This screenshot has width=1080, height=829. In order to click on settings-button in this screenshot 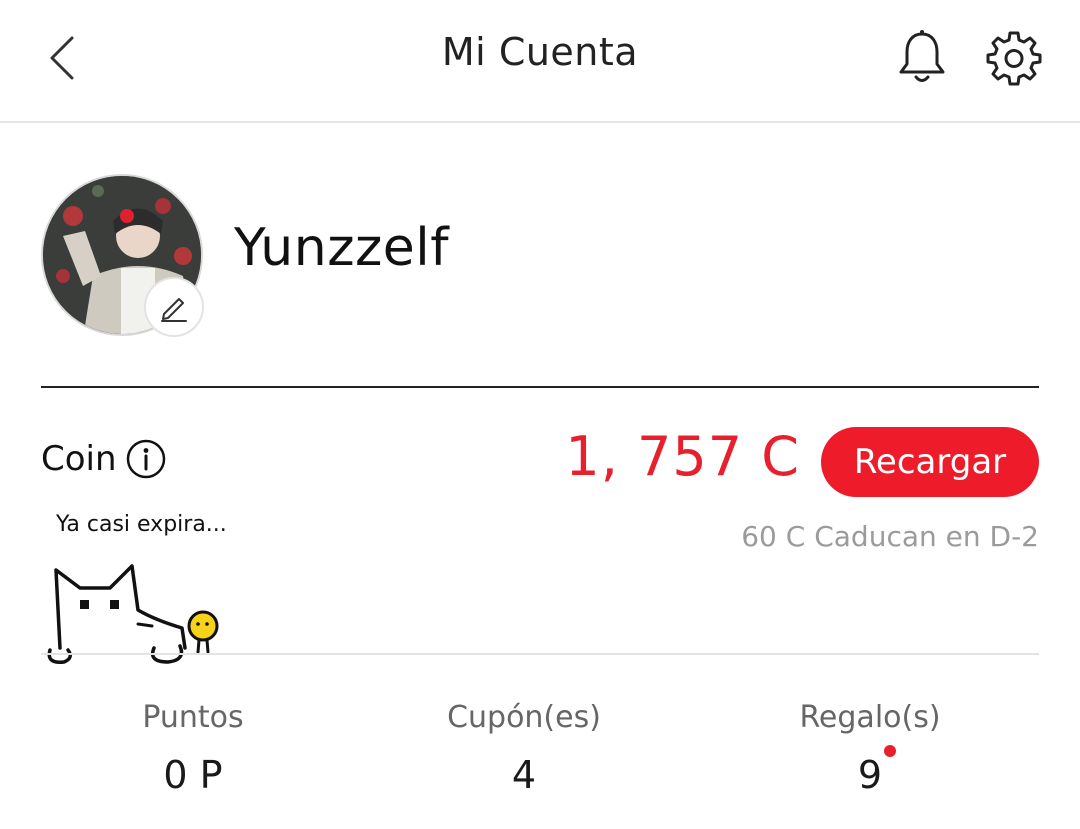, I will do `click(1014, 58)`.